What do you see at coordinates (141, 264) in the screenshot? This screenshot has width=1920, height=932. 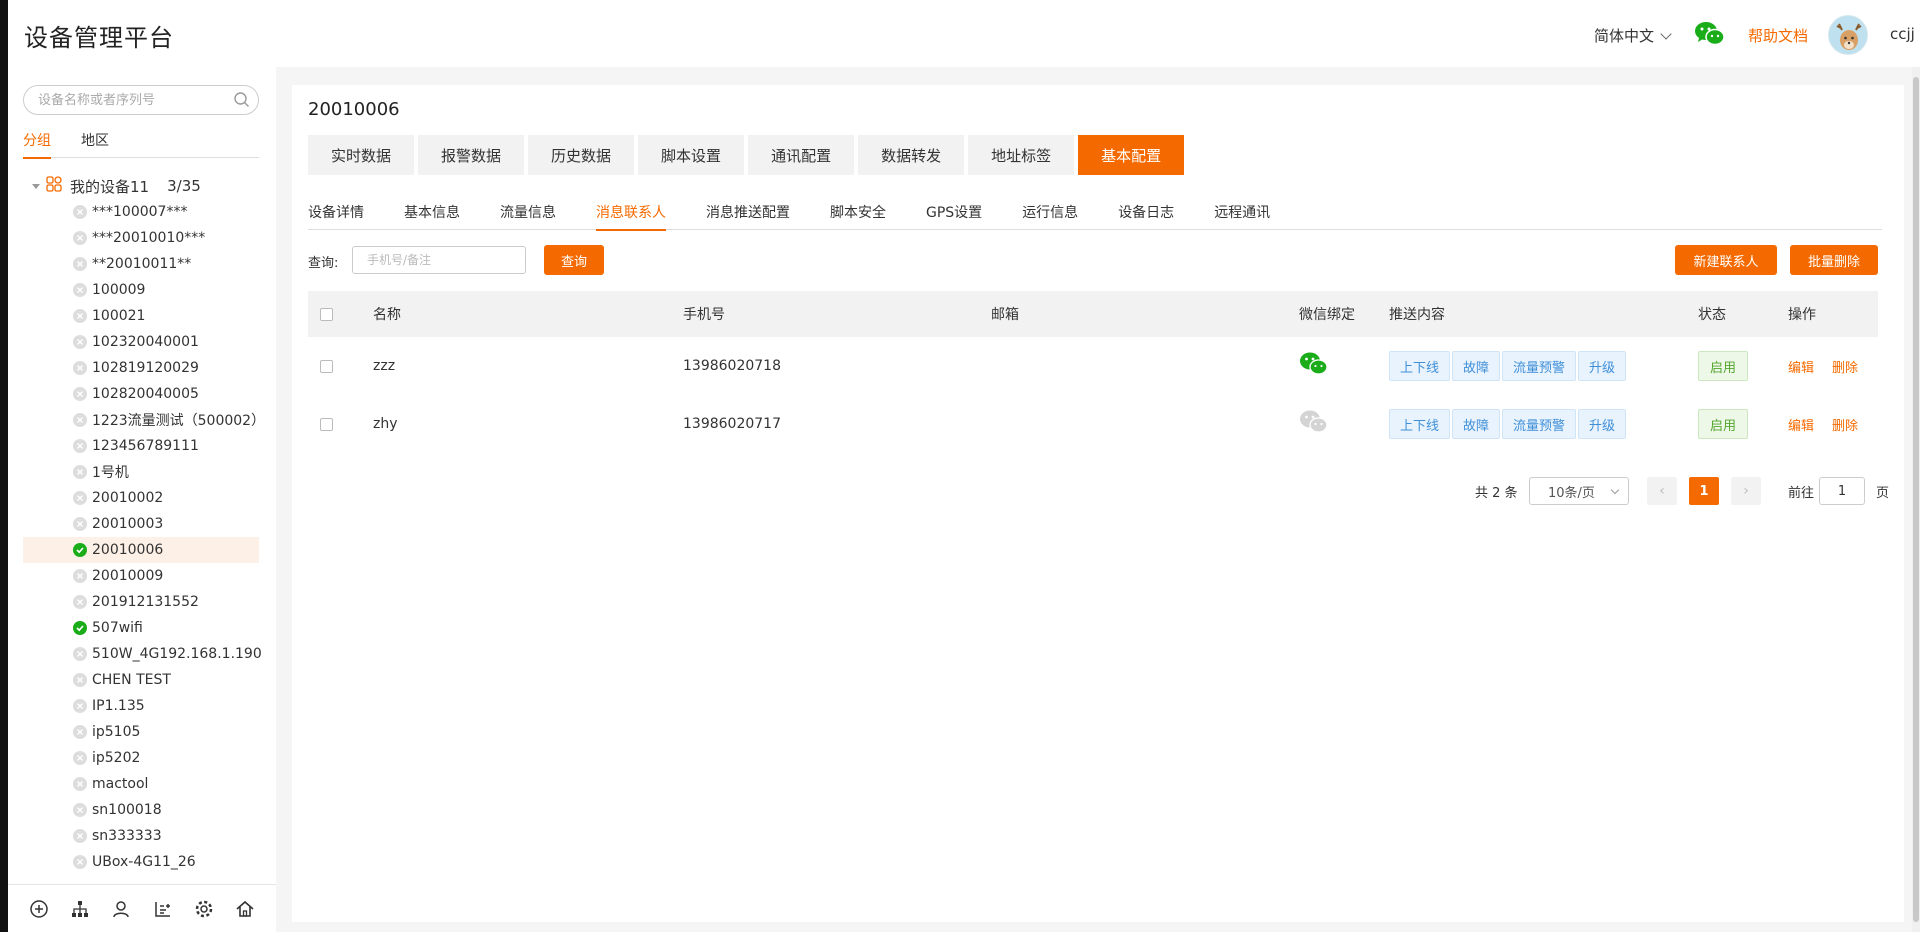 I see `tree-item-device: **20010011**` at bounding box center [141, 264].